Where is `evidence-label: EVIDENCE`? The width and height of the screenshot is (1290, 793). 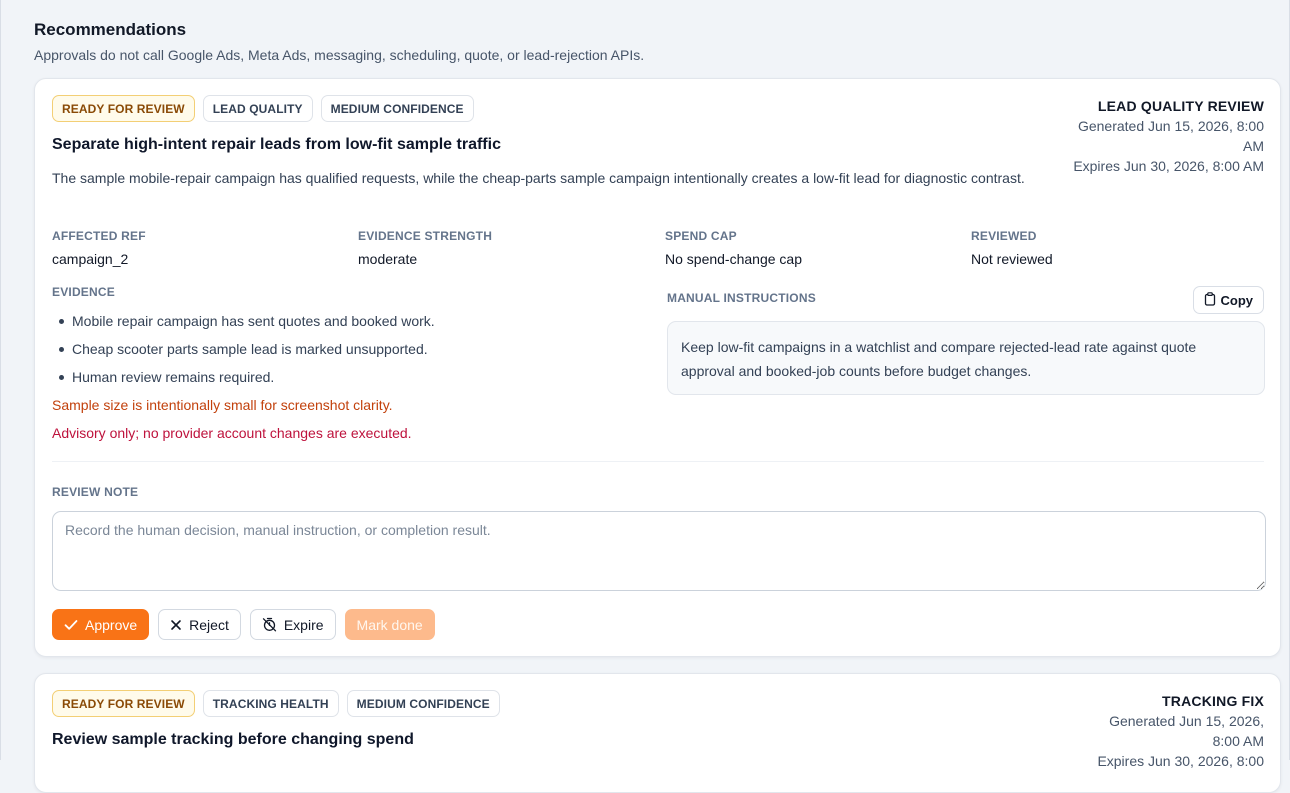
evidence-label: EVIDENCE is located at coordinates (83, 292).